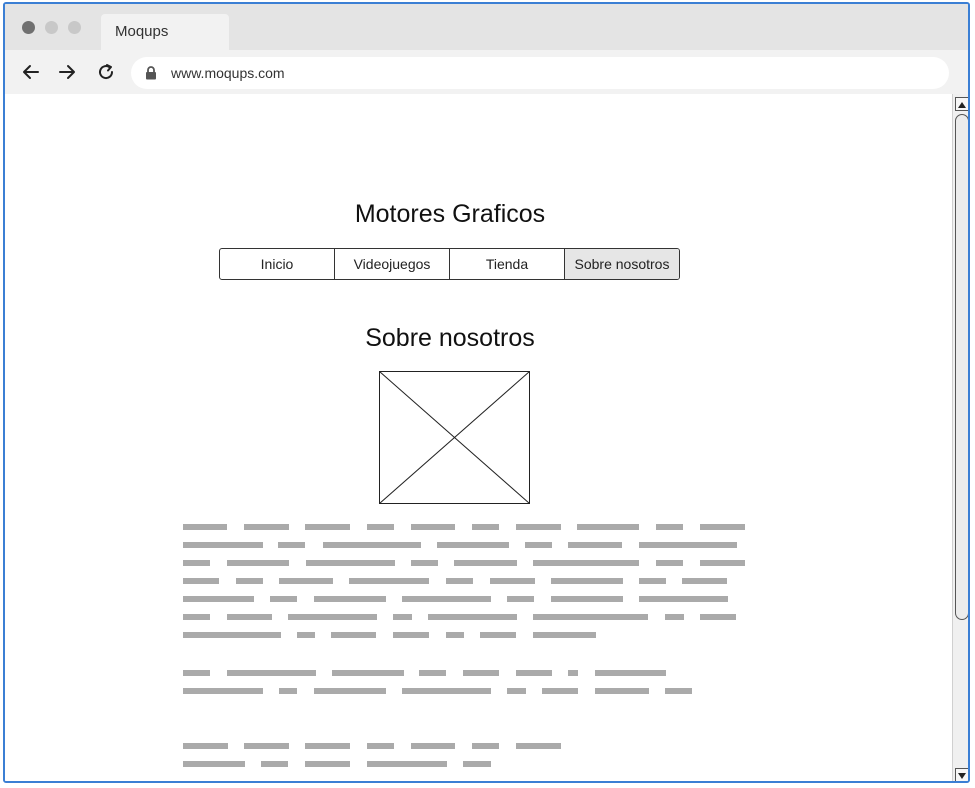 The image size is (975, 788). I want to click on nav-item-videojuegos: Videojuegos, so click(392, 264).